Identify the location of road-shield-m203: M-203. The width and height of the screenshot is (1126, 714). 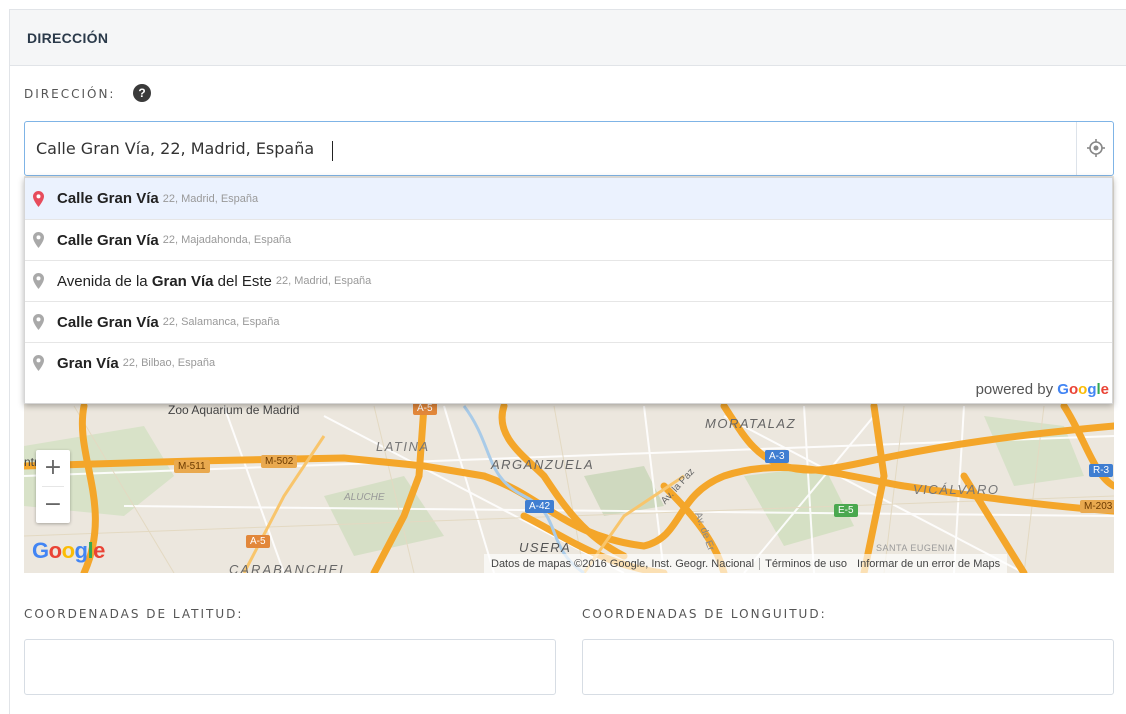
(1097, 506).